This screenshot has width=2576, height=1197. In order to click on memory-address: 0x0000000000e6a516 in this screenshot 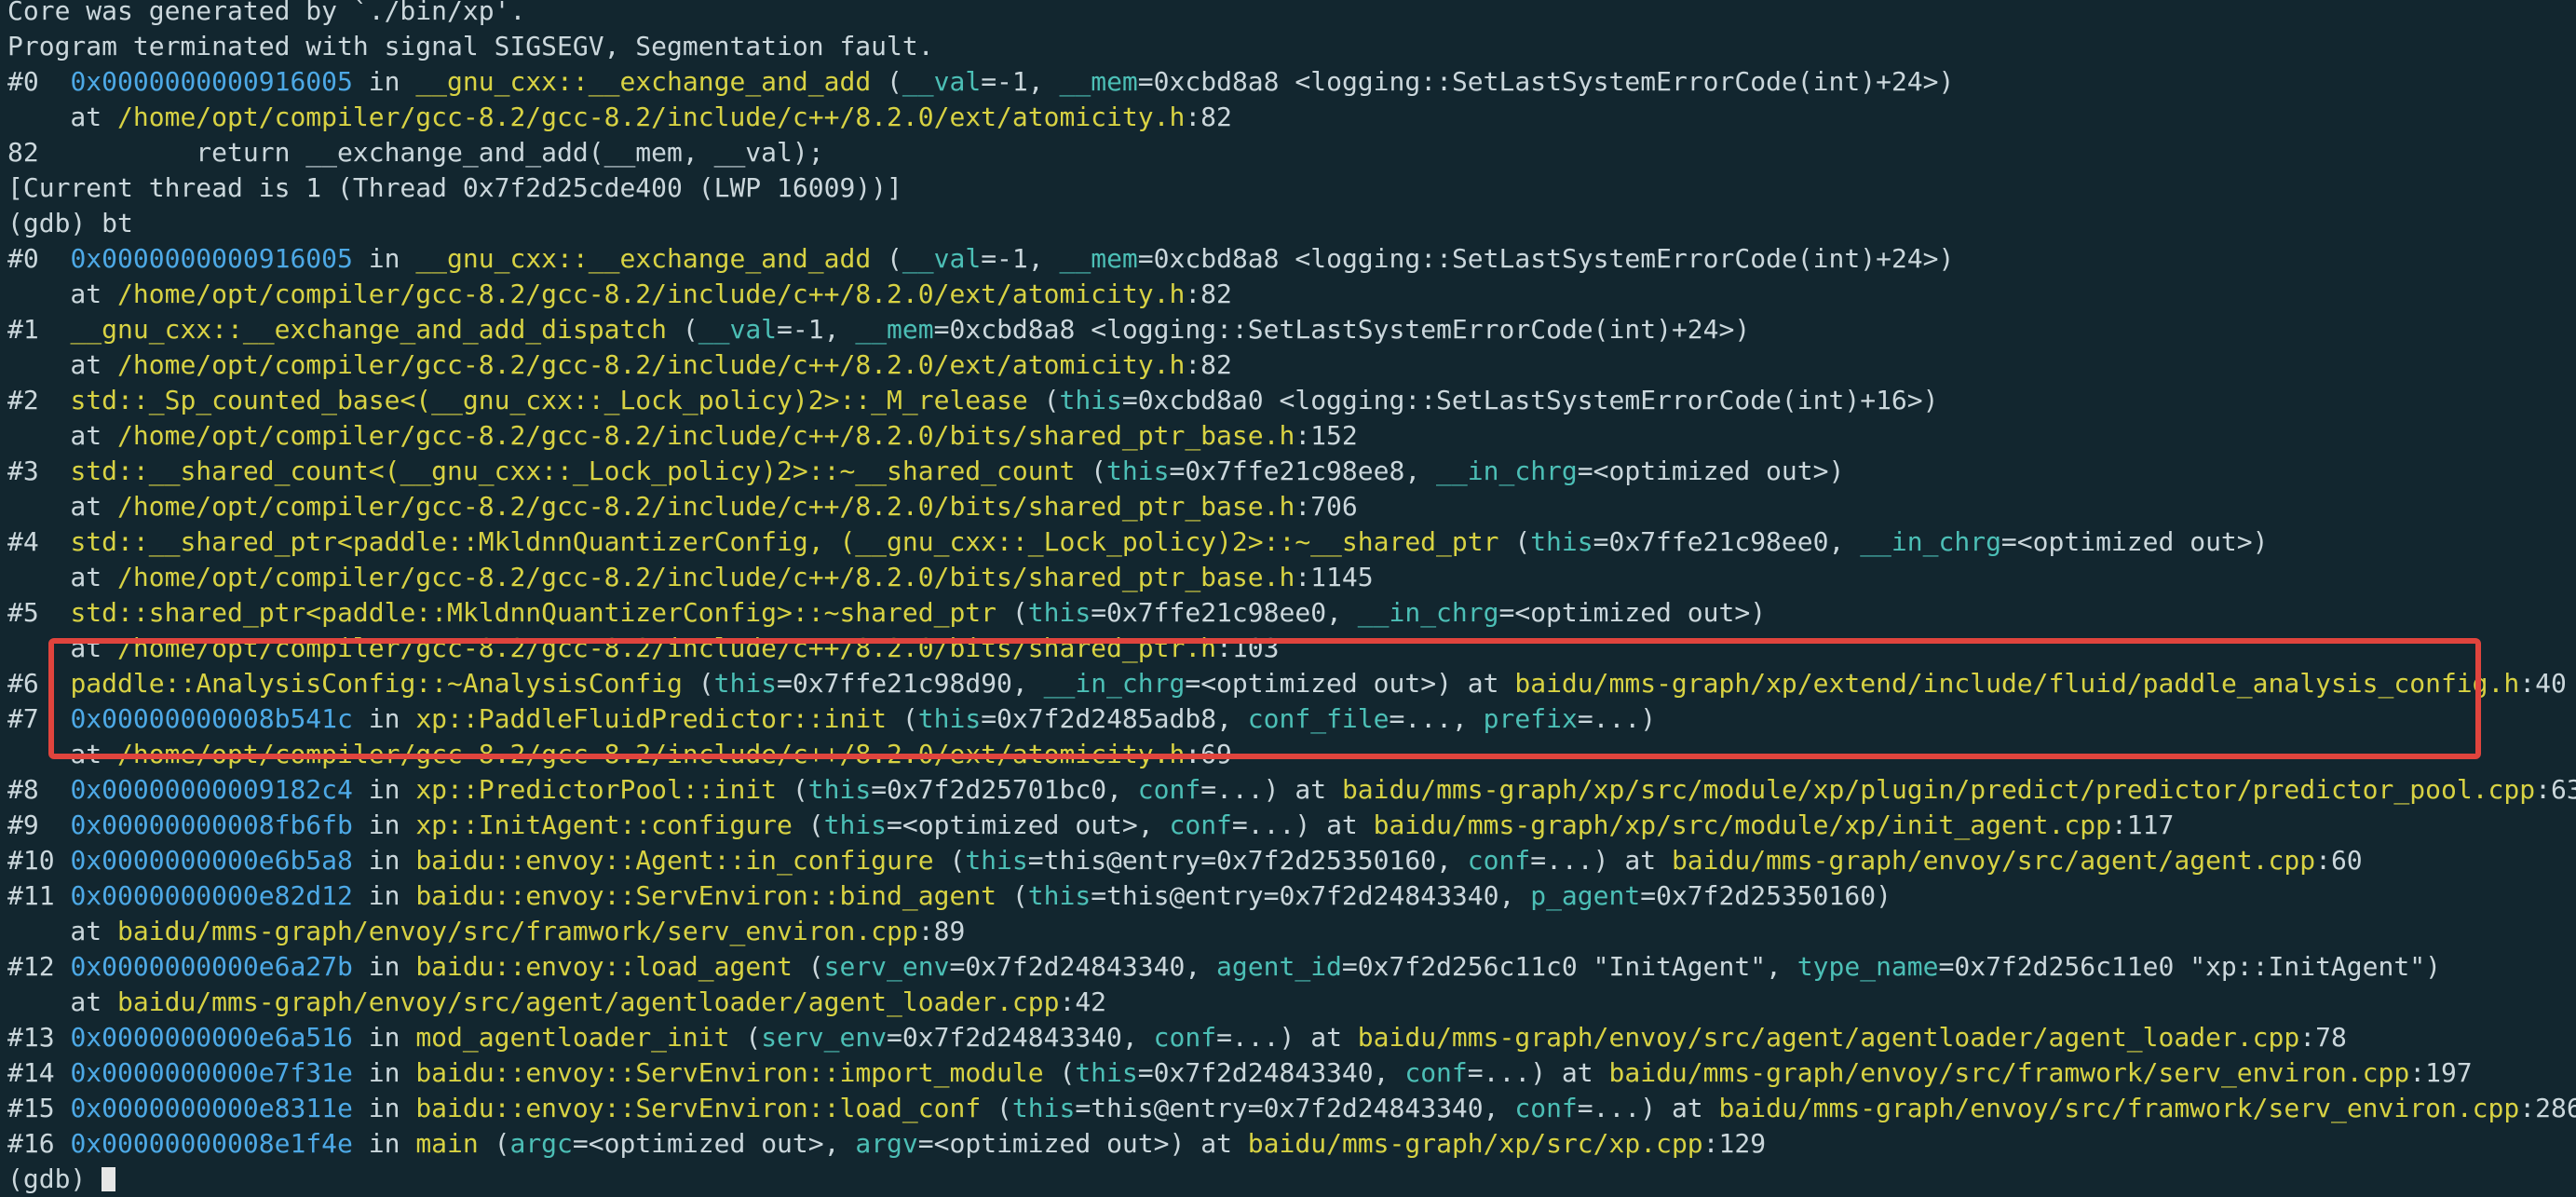, I will do `click(211, 1038)`.